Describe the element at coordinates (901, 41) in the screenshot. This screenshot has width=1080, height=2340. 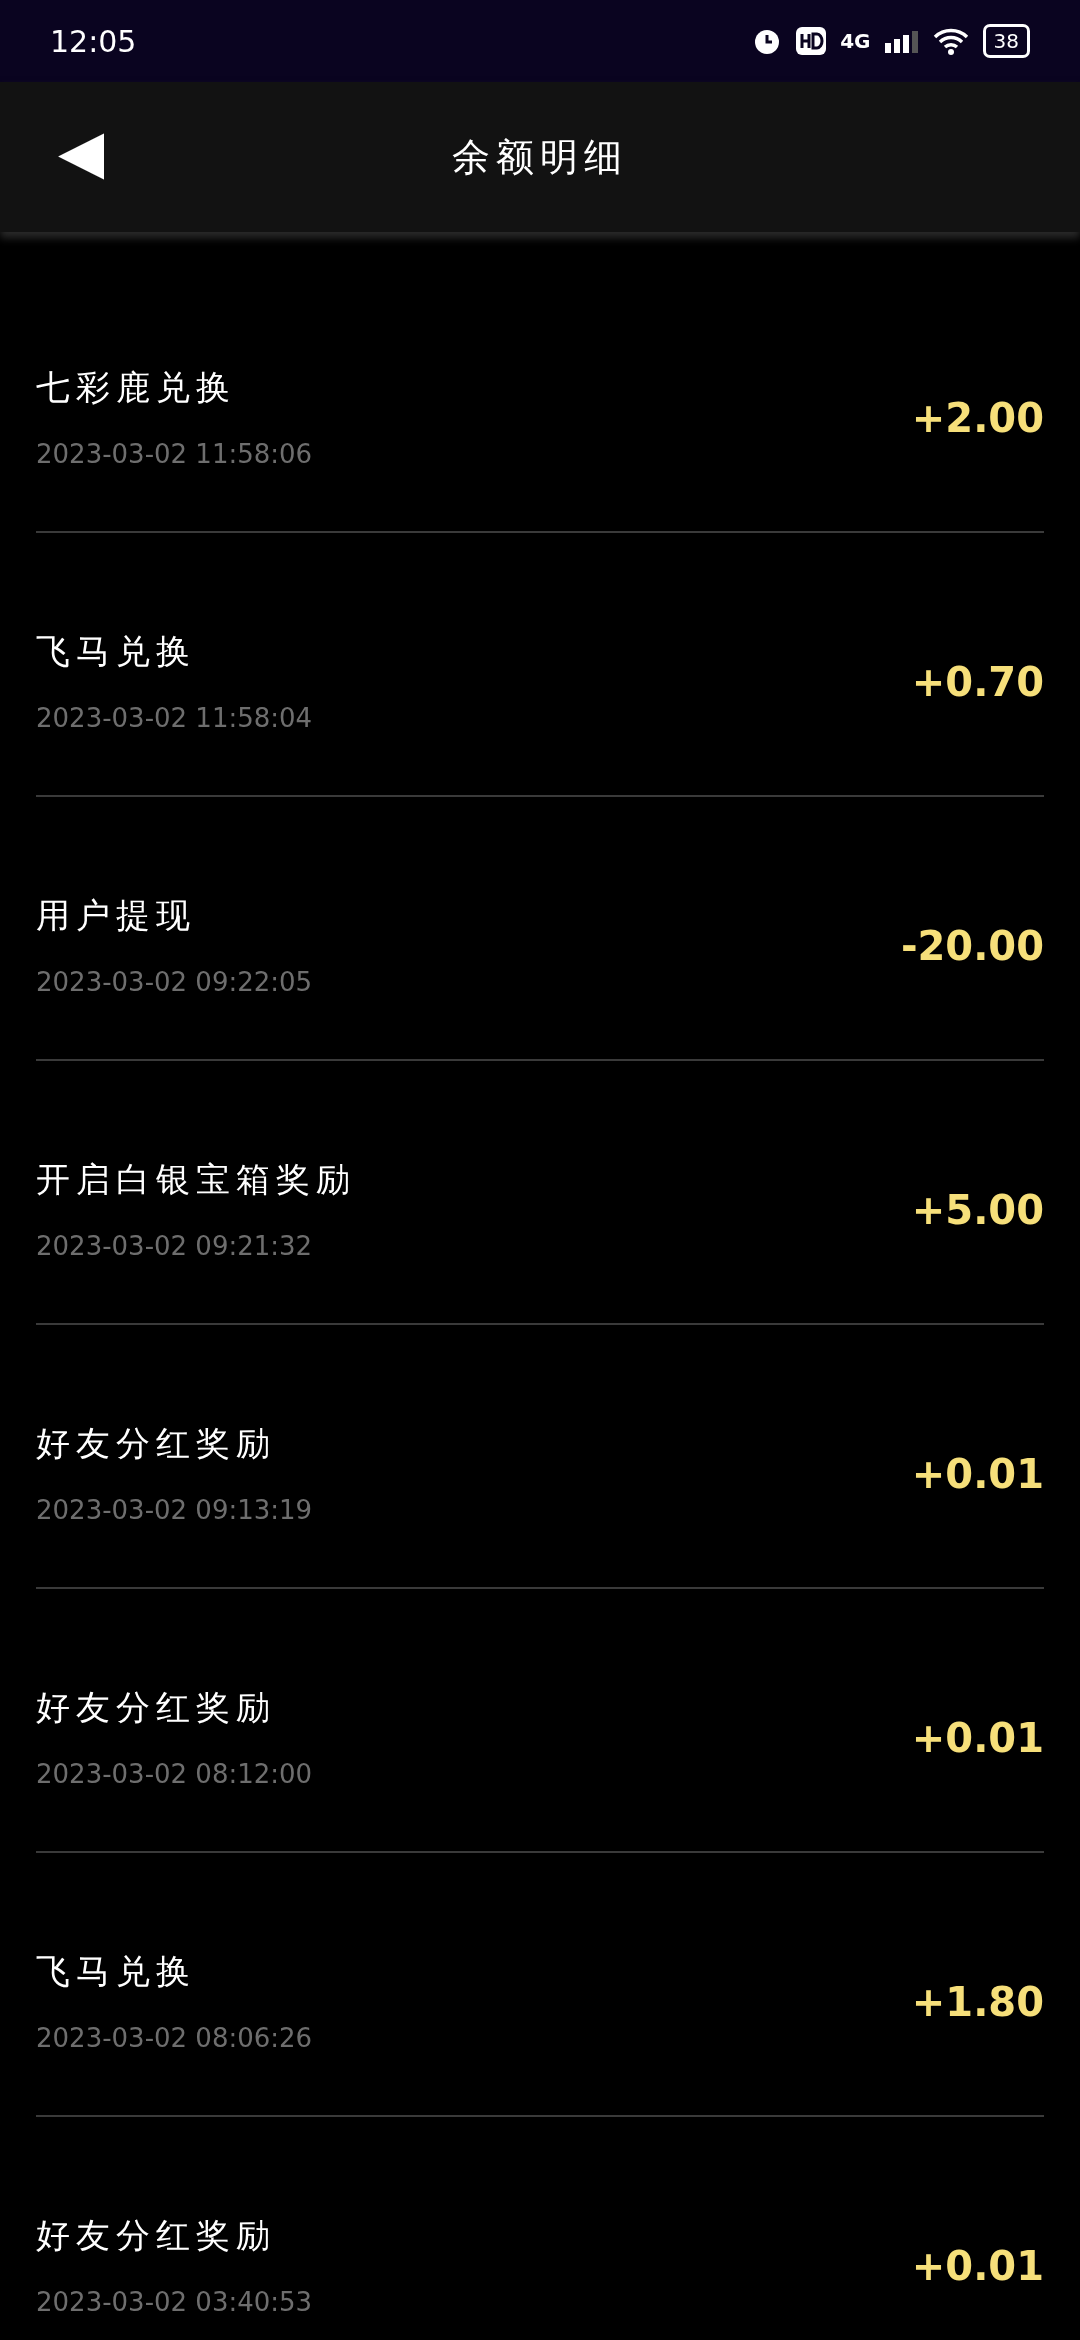
I see `signal-icon` at that location.